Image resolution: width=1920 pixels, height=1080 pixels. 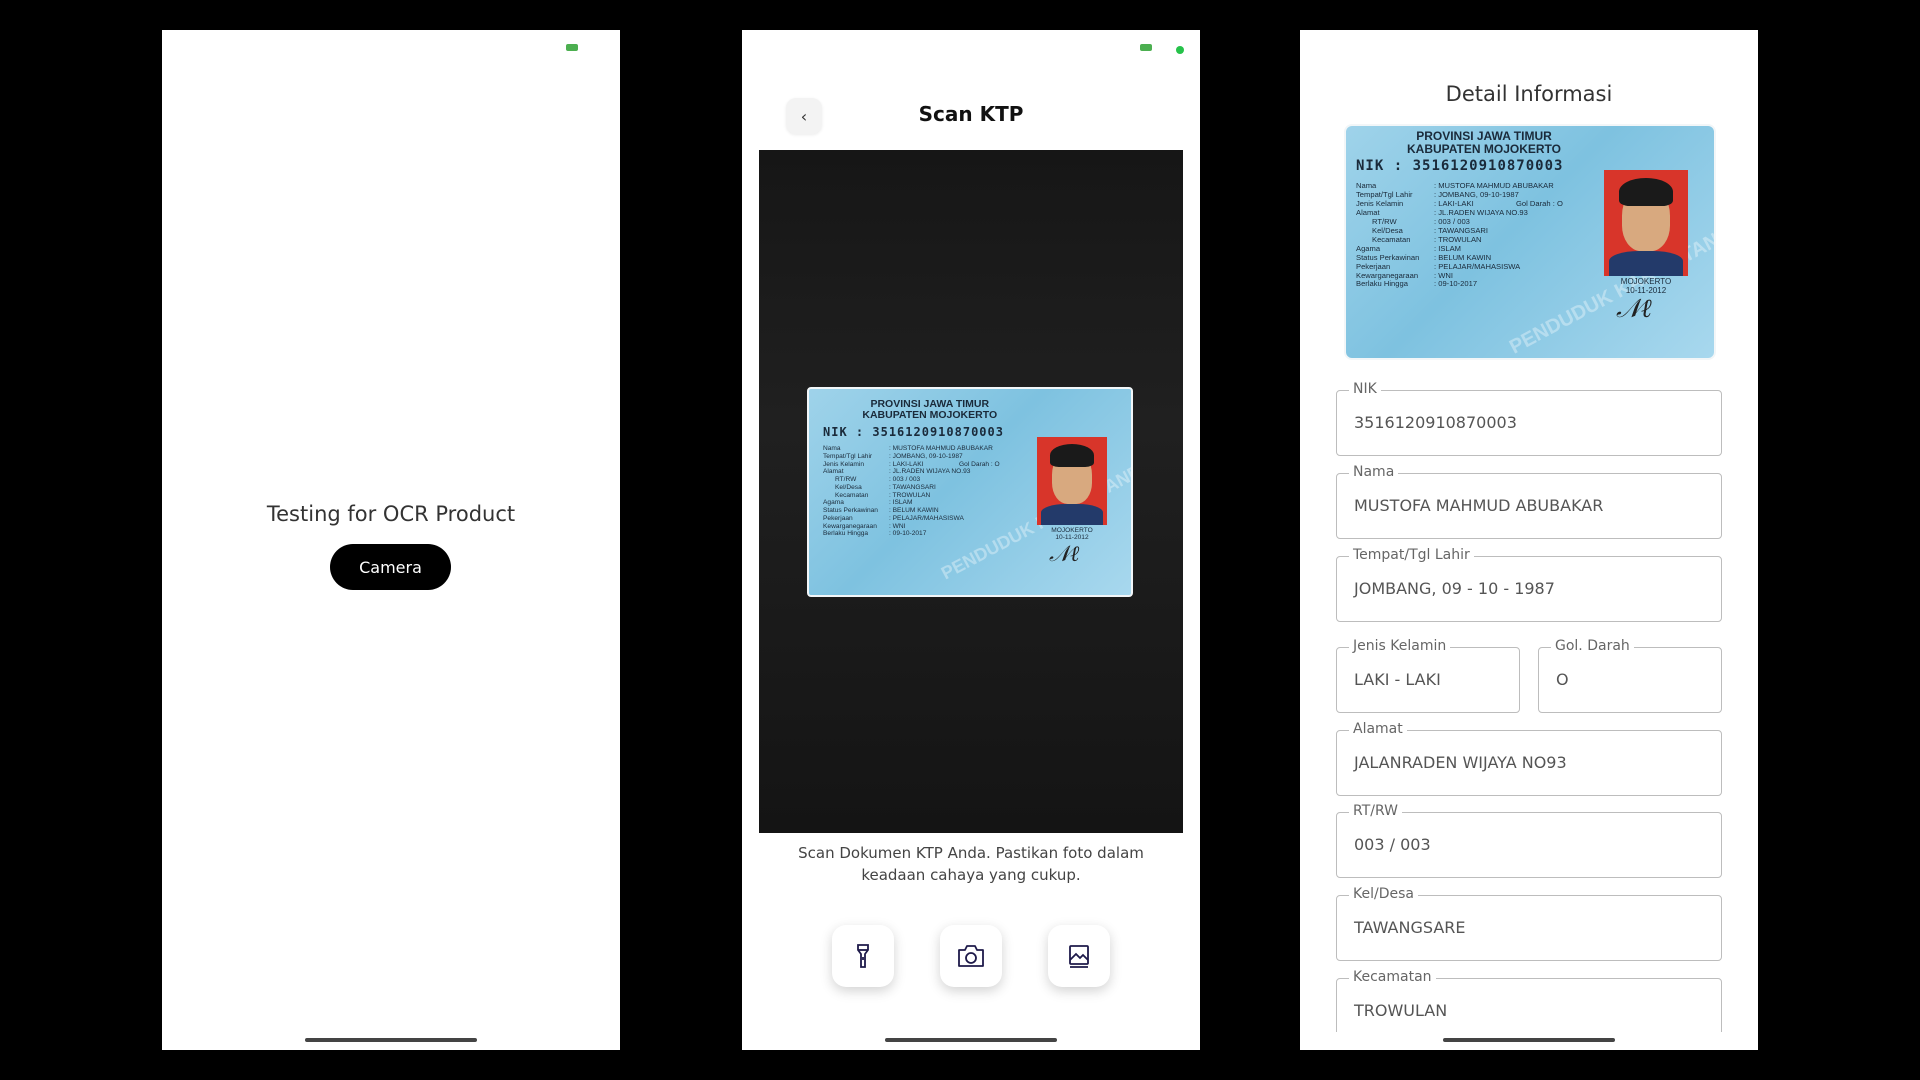 I want to click on camera-indicator-icon, so click(x=1180, y=50).